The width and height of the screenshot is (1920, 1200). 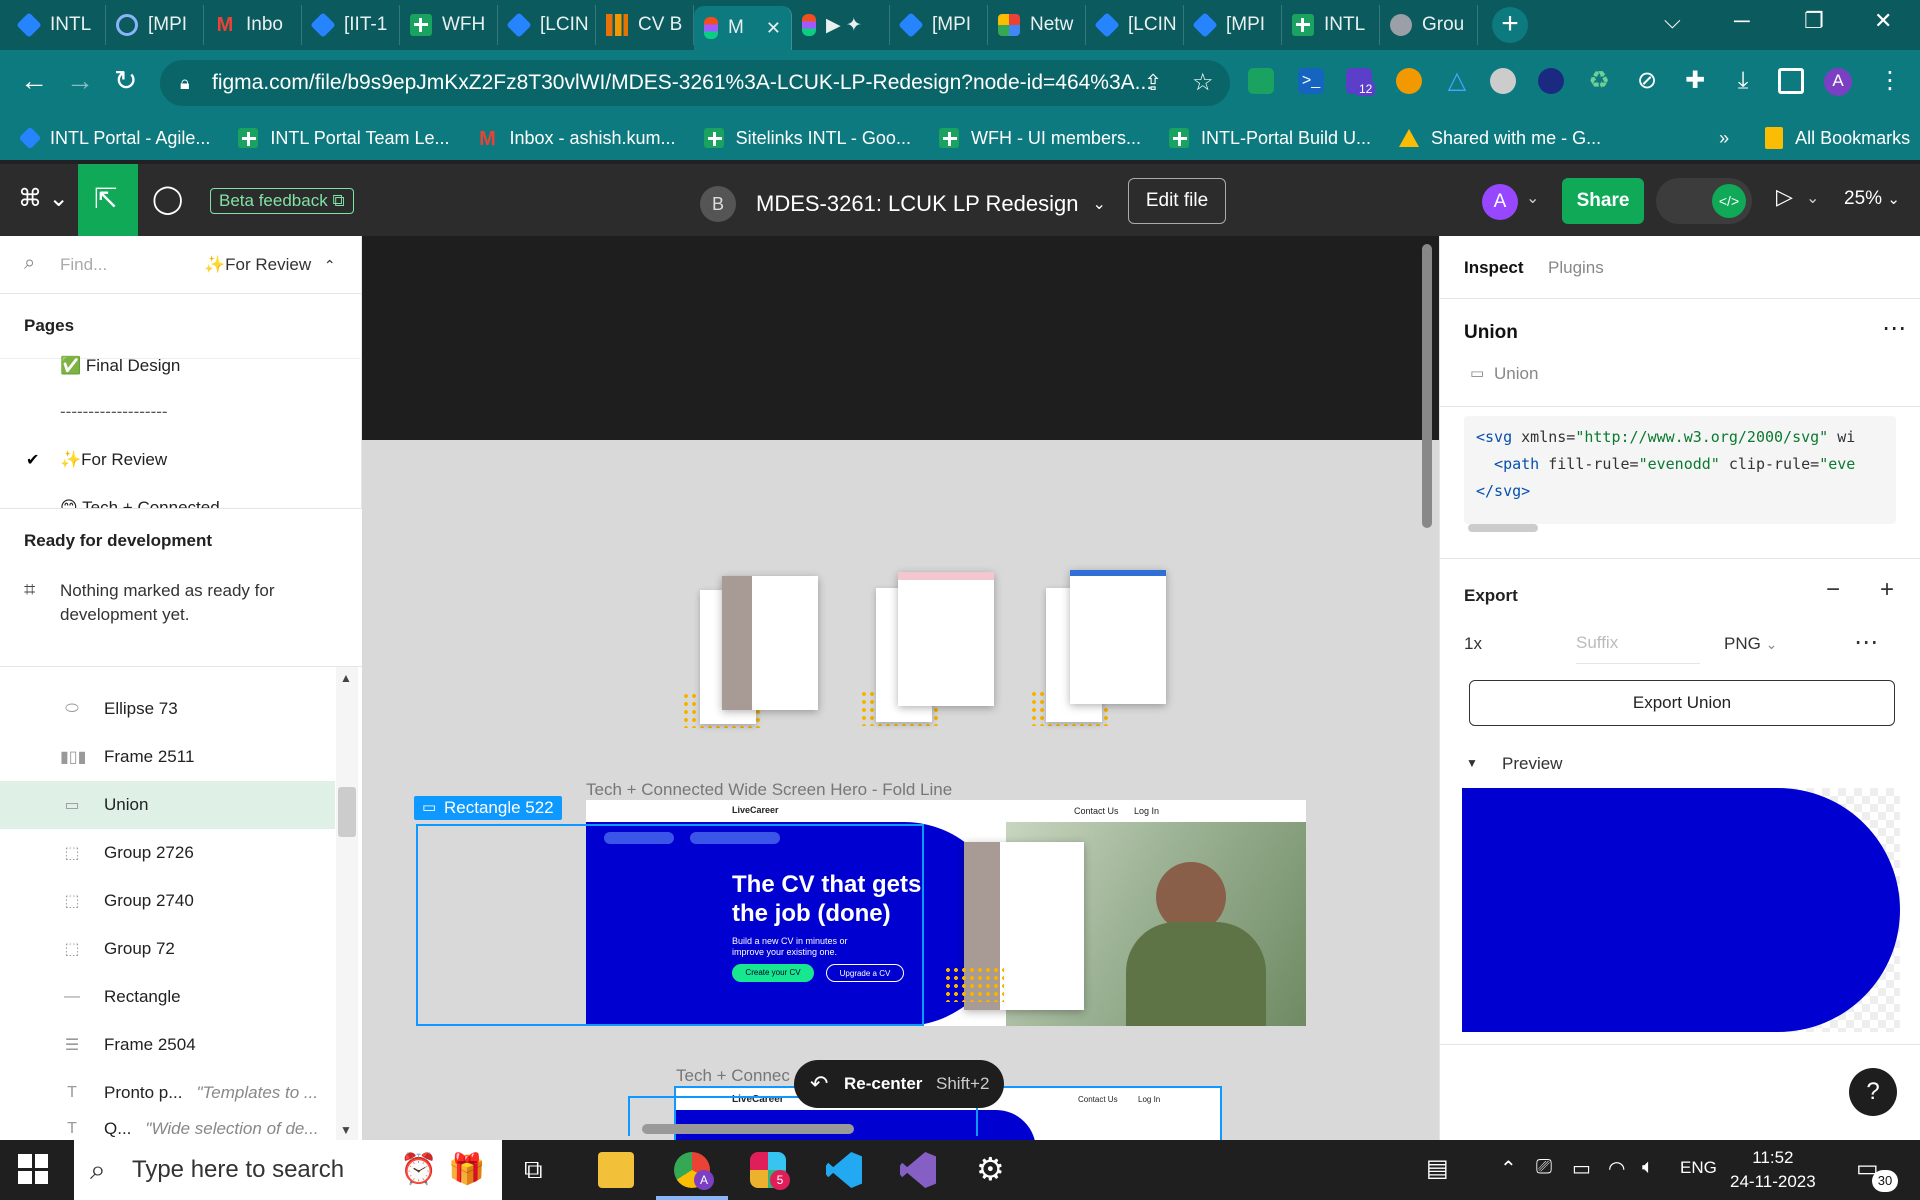 What do you see at coordinates (1153, 83) in the screenshot?
I see `share-page-icon: ⇪` at bounding box center [1153, 83].